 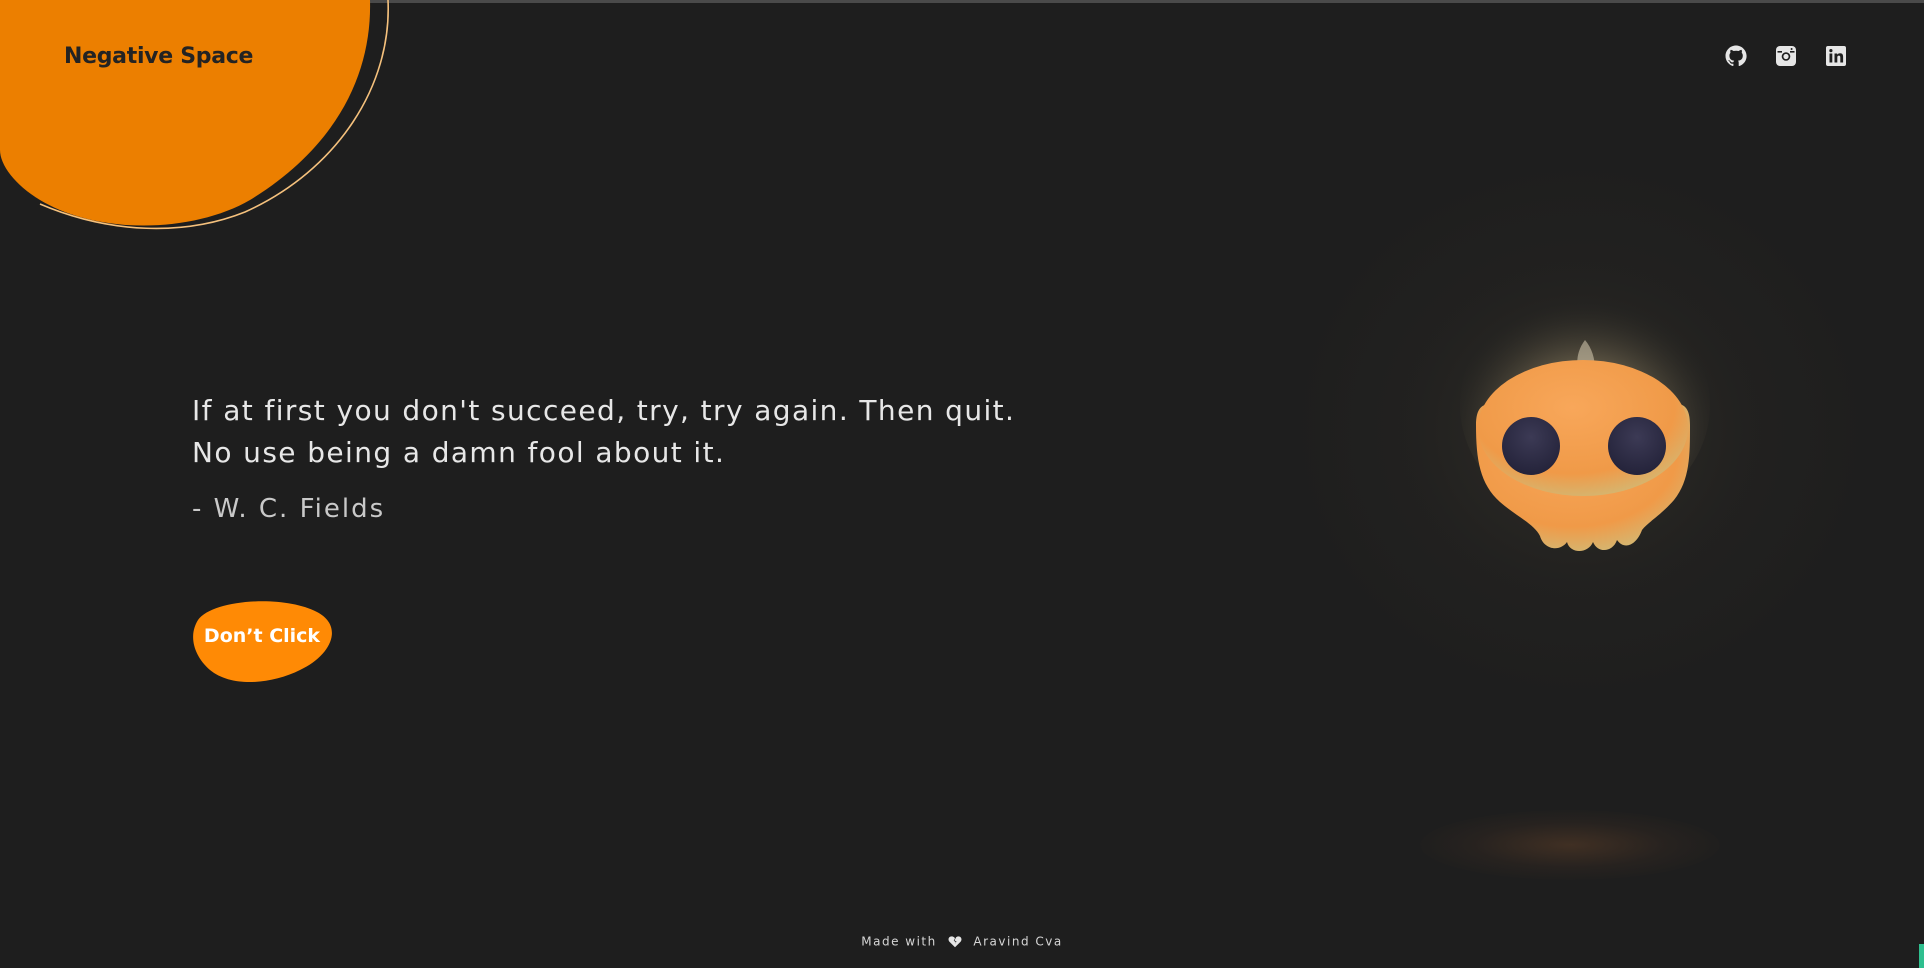 I want to click on quote-author: - W. C. Fields, so click(x=289, y=509).